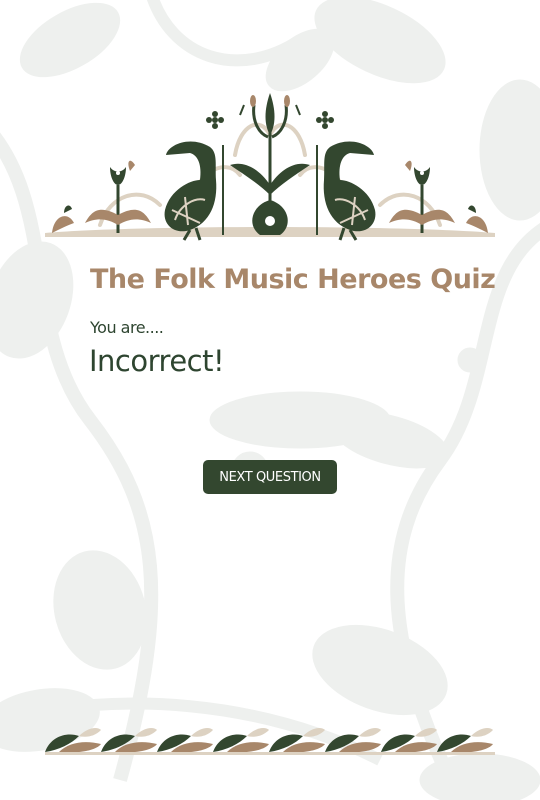  What do you see at coordinates (194, 191) in the screenshot?
I see `heron-left-icon` at bounding box center [194, 191].